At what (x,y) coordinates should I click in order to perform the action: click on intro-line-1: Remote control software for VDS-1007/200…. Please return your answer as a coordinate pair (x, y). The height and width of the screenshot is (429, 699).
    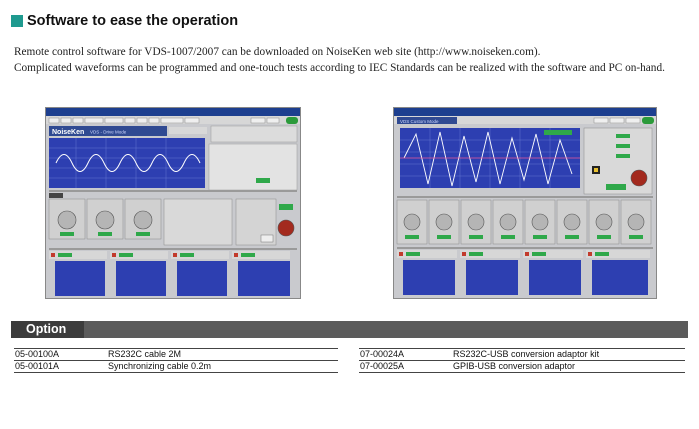
    Looking at the image, I should click on (277, 52).